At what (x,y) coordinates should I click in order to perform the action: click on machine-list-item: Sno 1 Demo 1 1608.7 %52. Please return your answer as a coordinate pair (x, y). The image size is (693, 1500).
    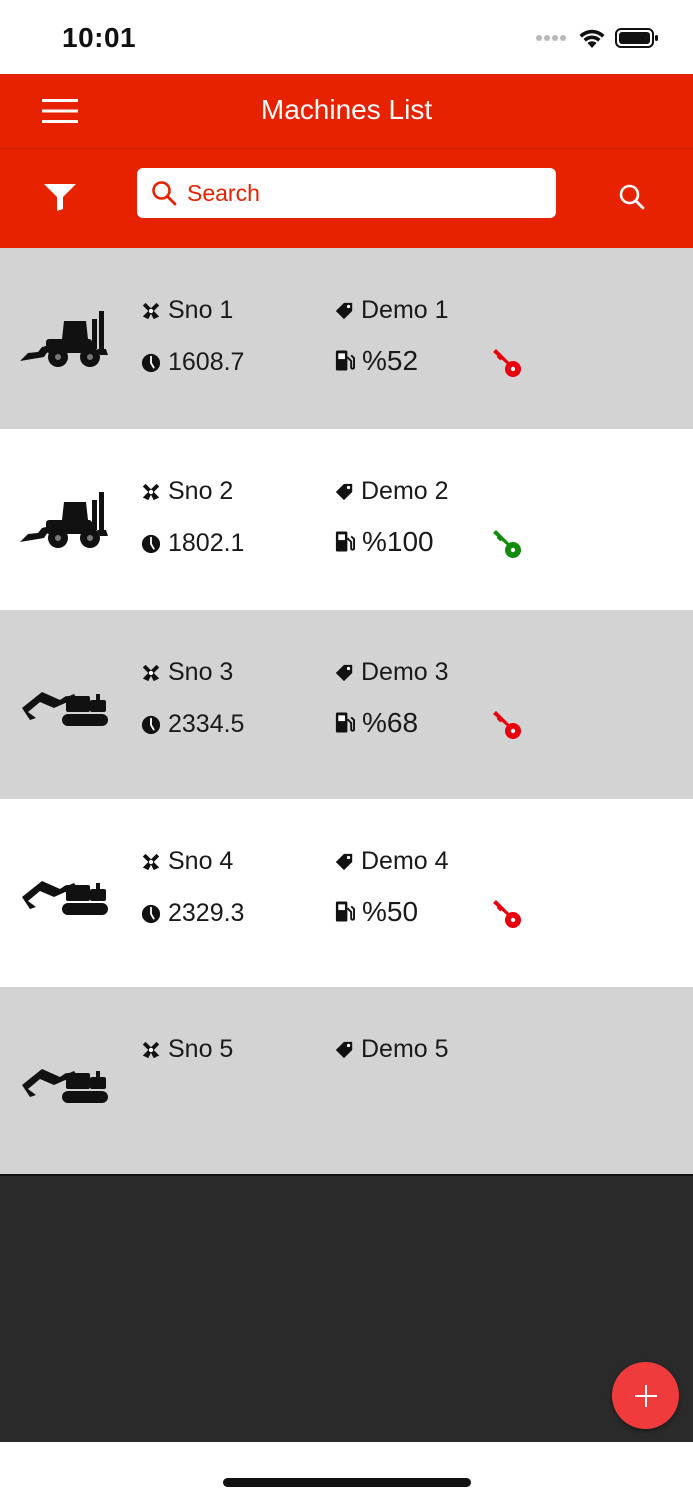
    Looking at the image, I should click on (346, 338).